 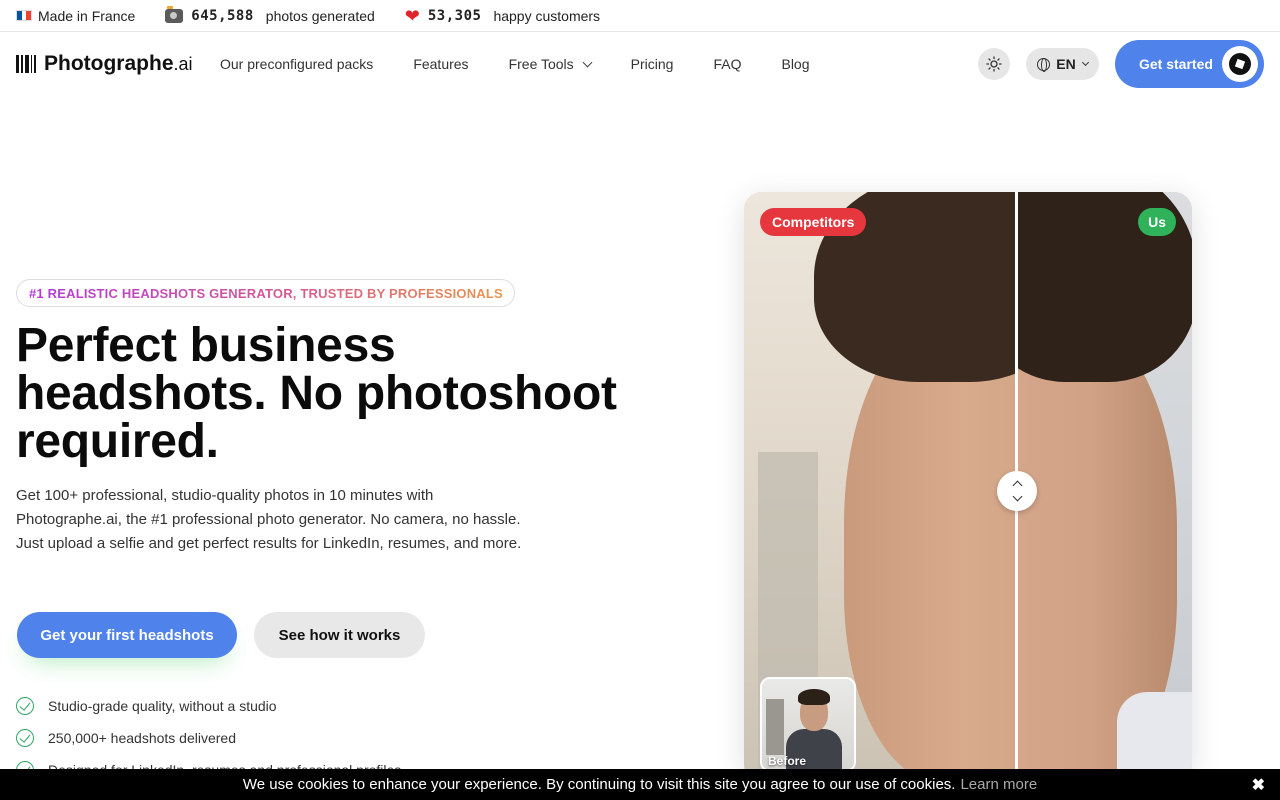 I want to click on photos-label: photos generated, so click(x=320, y=15).